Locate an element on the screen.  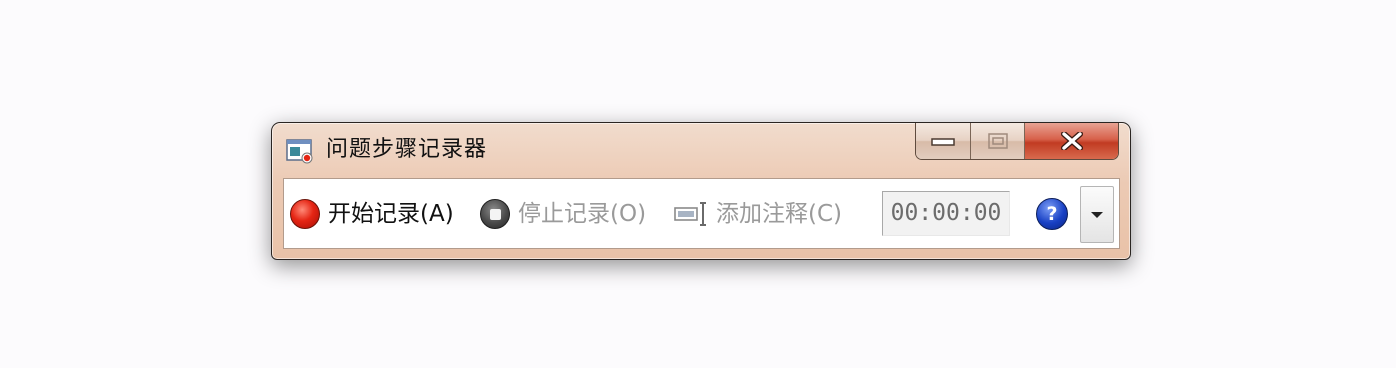
steps-recorder-icon is located at coordinates (300, 151).